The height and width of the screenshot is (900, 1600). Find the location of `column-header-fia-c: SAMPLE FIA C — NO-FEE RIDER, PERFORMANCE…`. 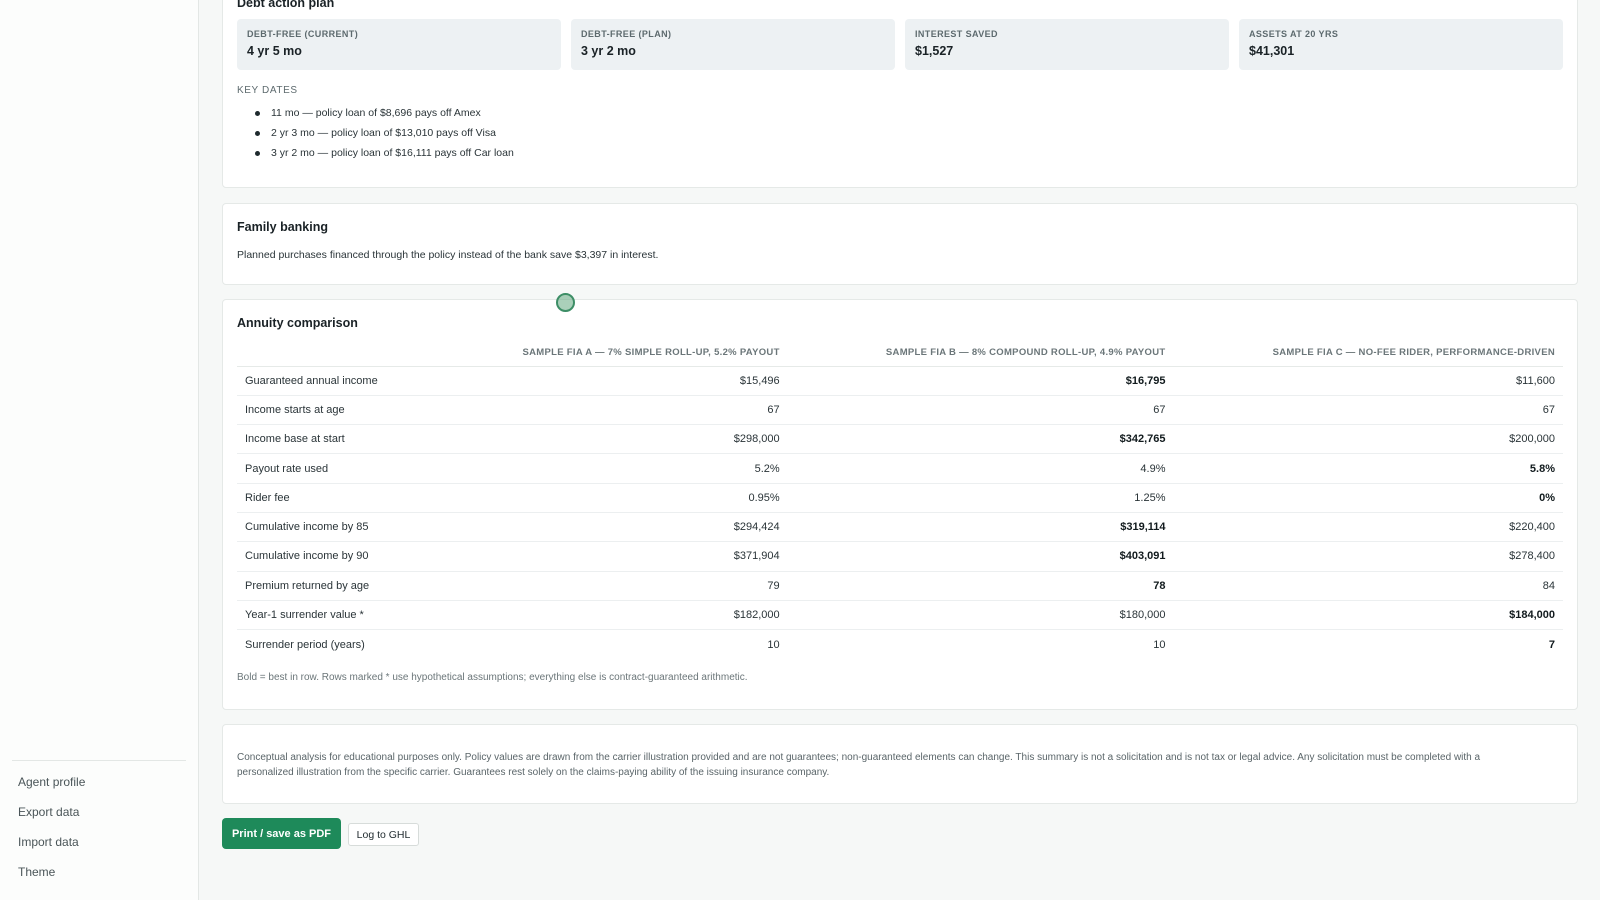

column-header-fia-c: SAMPLE FIA C — NO-FEE RIDER, PERFORMANCE… is located at coordinates (1368, 353).